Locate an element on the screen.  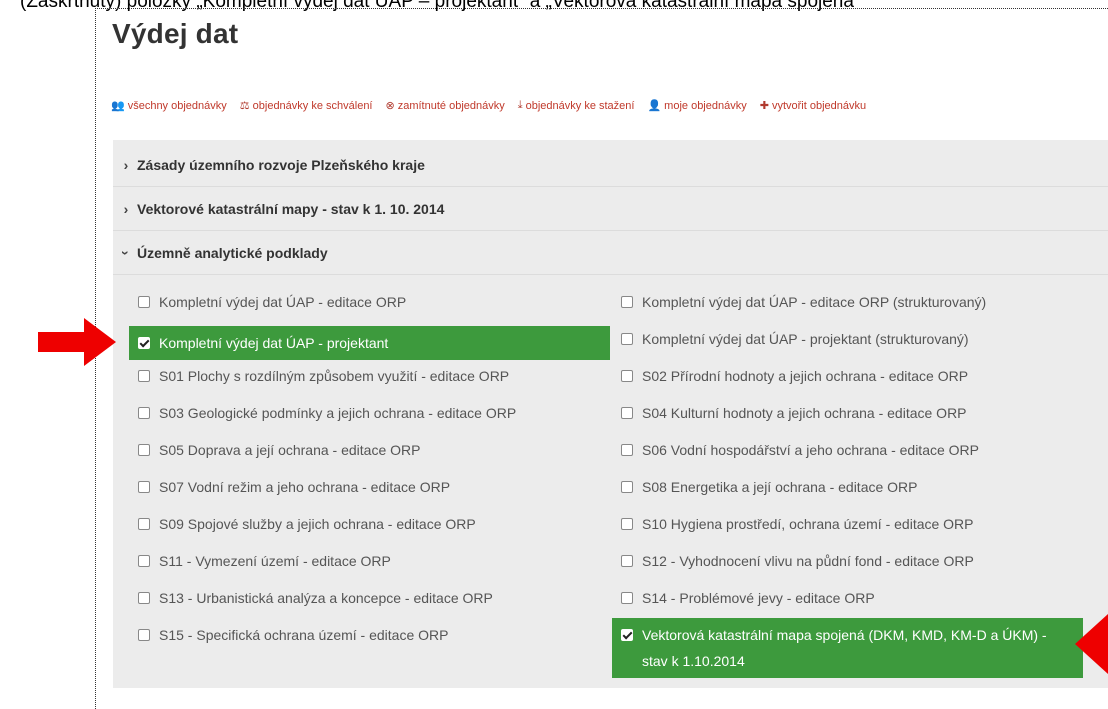
toolbar-link-orders-to-approve: ⚖ objednávky ke schválení is located at coordinates (306, 106).